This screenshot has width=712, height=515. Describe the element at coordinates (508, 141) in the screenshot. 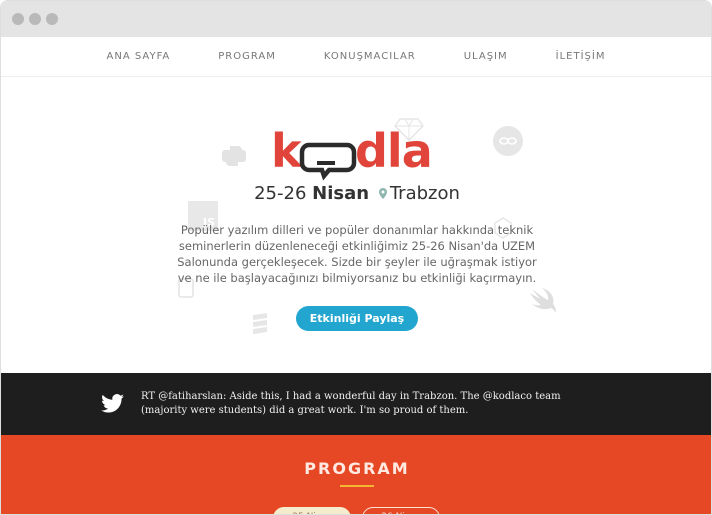

I see `arduino-icon` at that location.